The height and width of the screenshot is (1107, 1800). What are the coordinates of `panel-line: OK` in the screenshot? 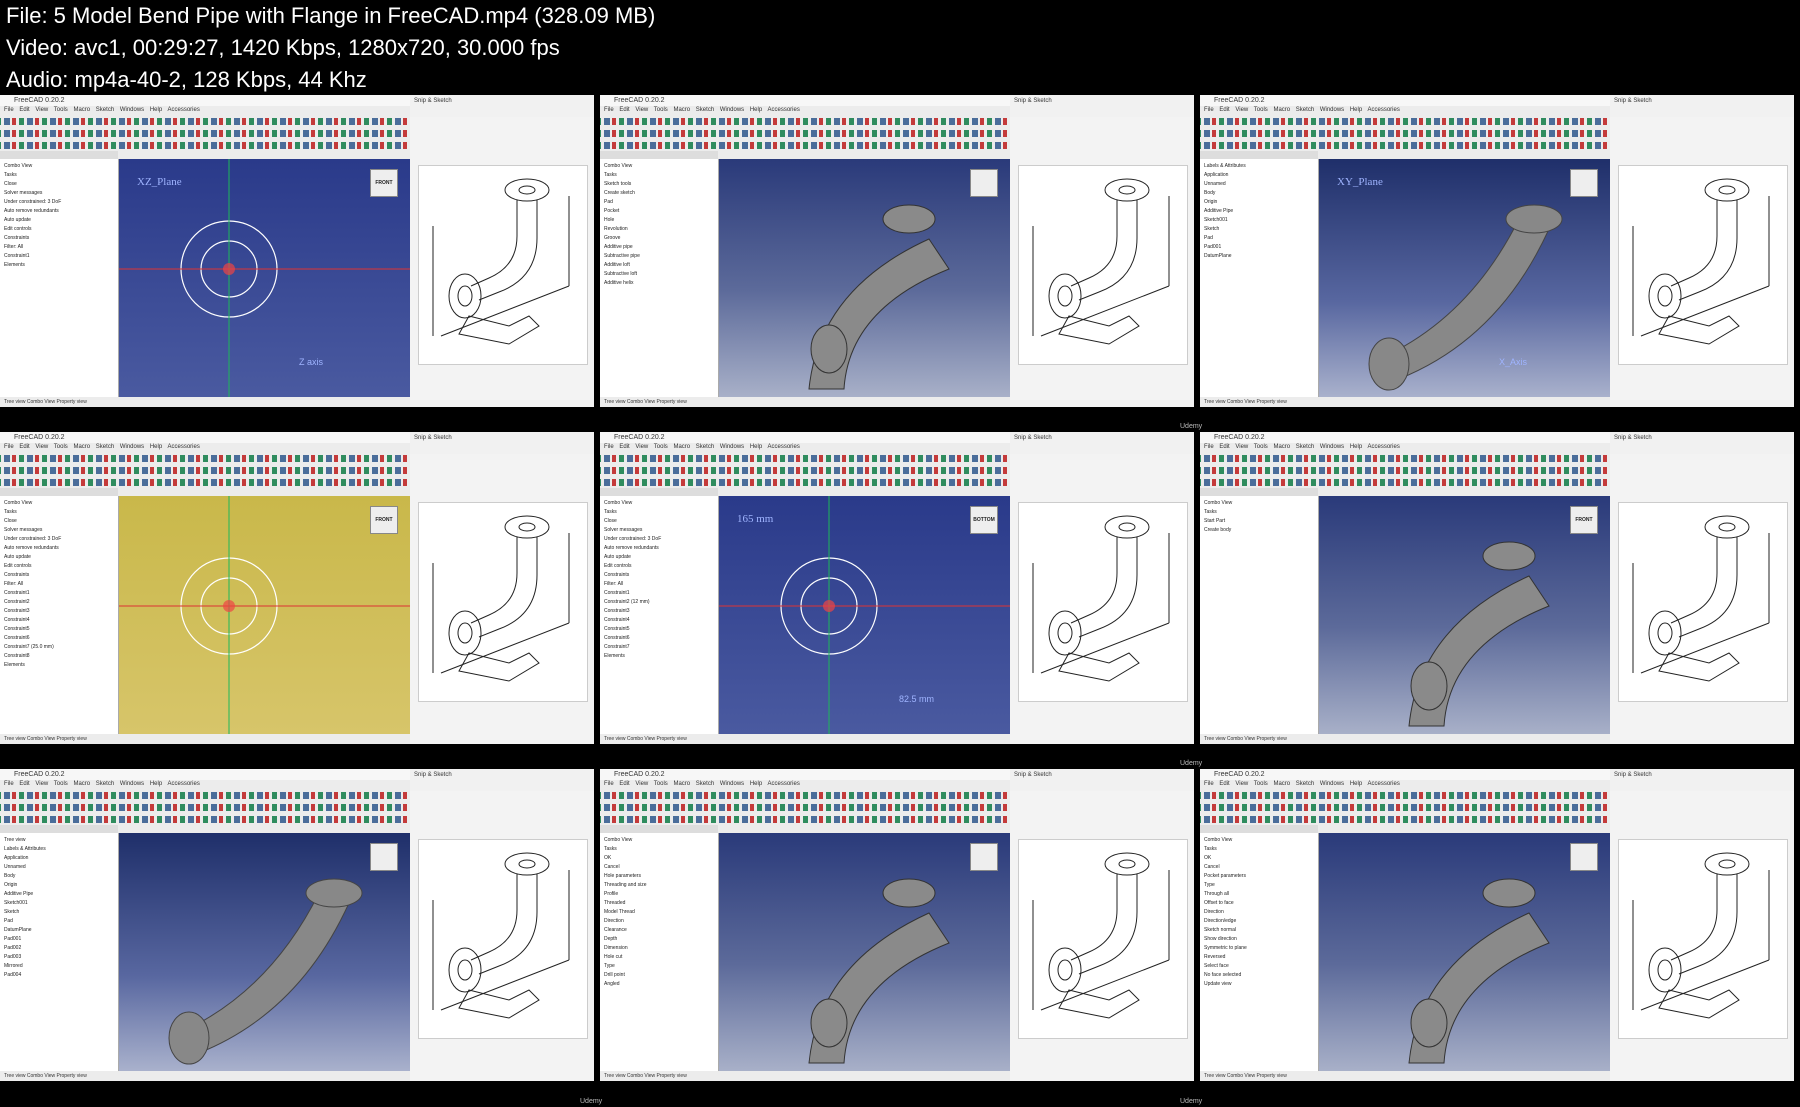 It's located at (1207, 858).